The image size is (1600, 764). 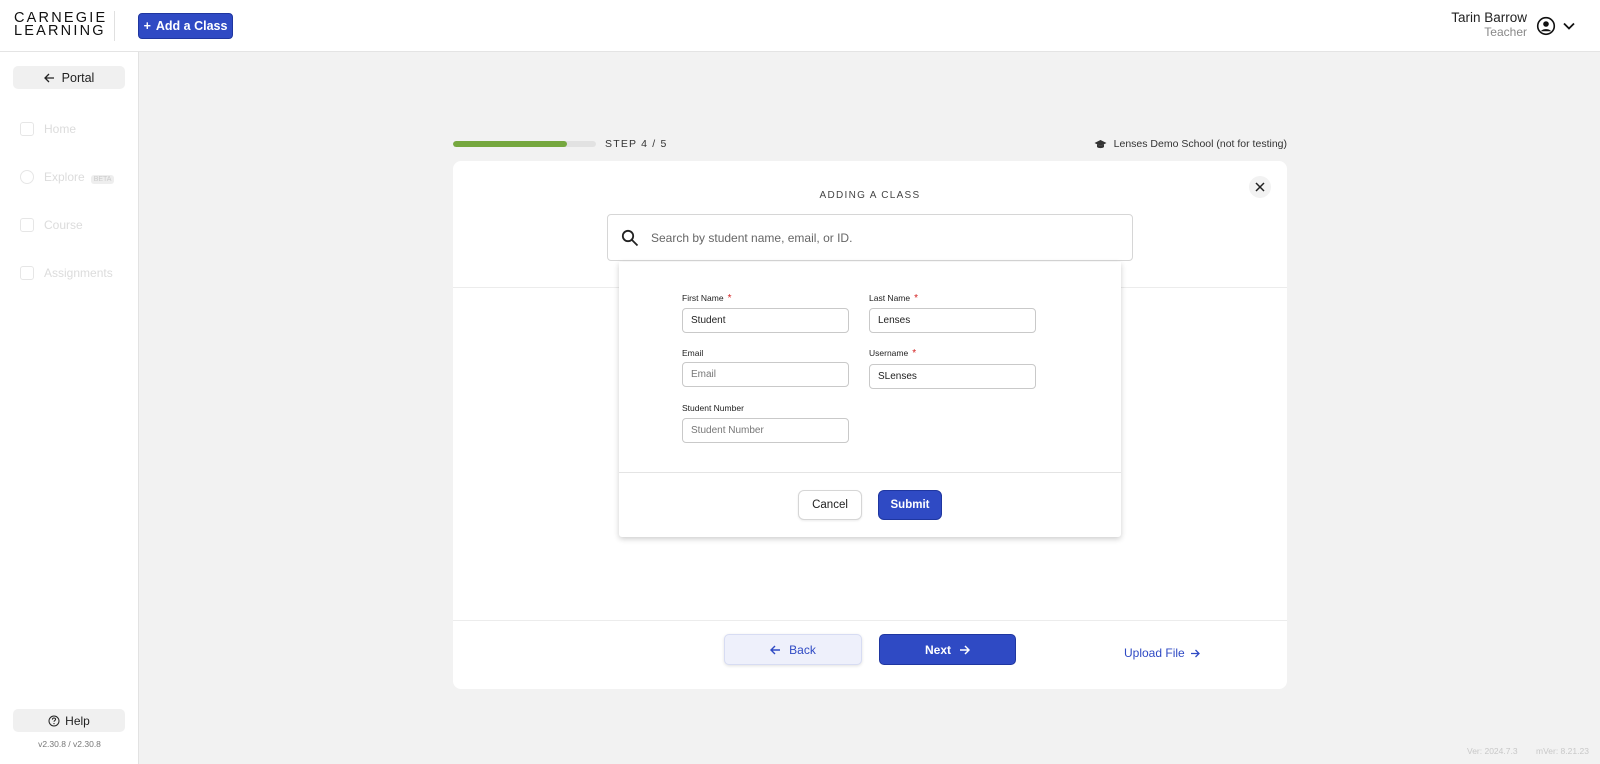 I want to click on add-class-button: + Add a Class, so click(x=185, y=26).